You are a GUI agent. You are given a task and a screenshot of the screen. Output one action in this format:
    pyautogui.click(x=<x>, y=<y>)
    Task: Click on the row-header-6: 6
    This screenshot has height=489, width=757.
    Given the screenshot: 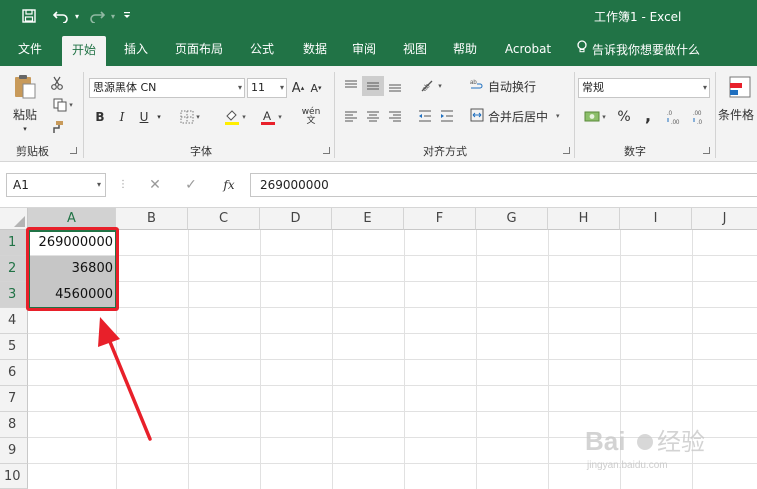 What is the action you would take?
    pyautogui.click(x=14, y=373)
    